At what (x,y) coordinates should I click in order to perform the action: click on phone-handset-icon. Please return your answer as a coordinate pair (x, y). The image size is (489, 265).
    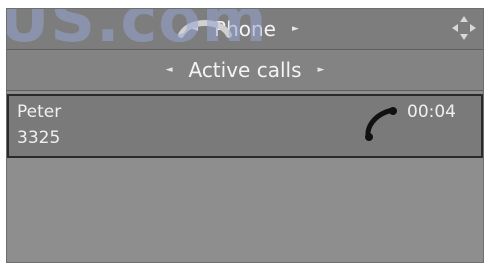
    Looking at the image, I should click on (205, 29).